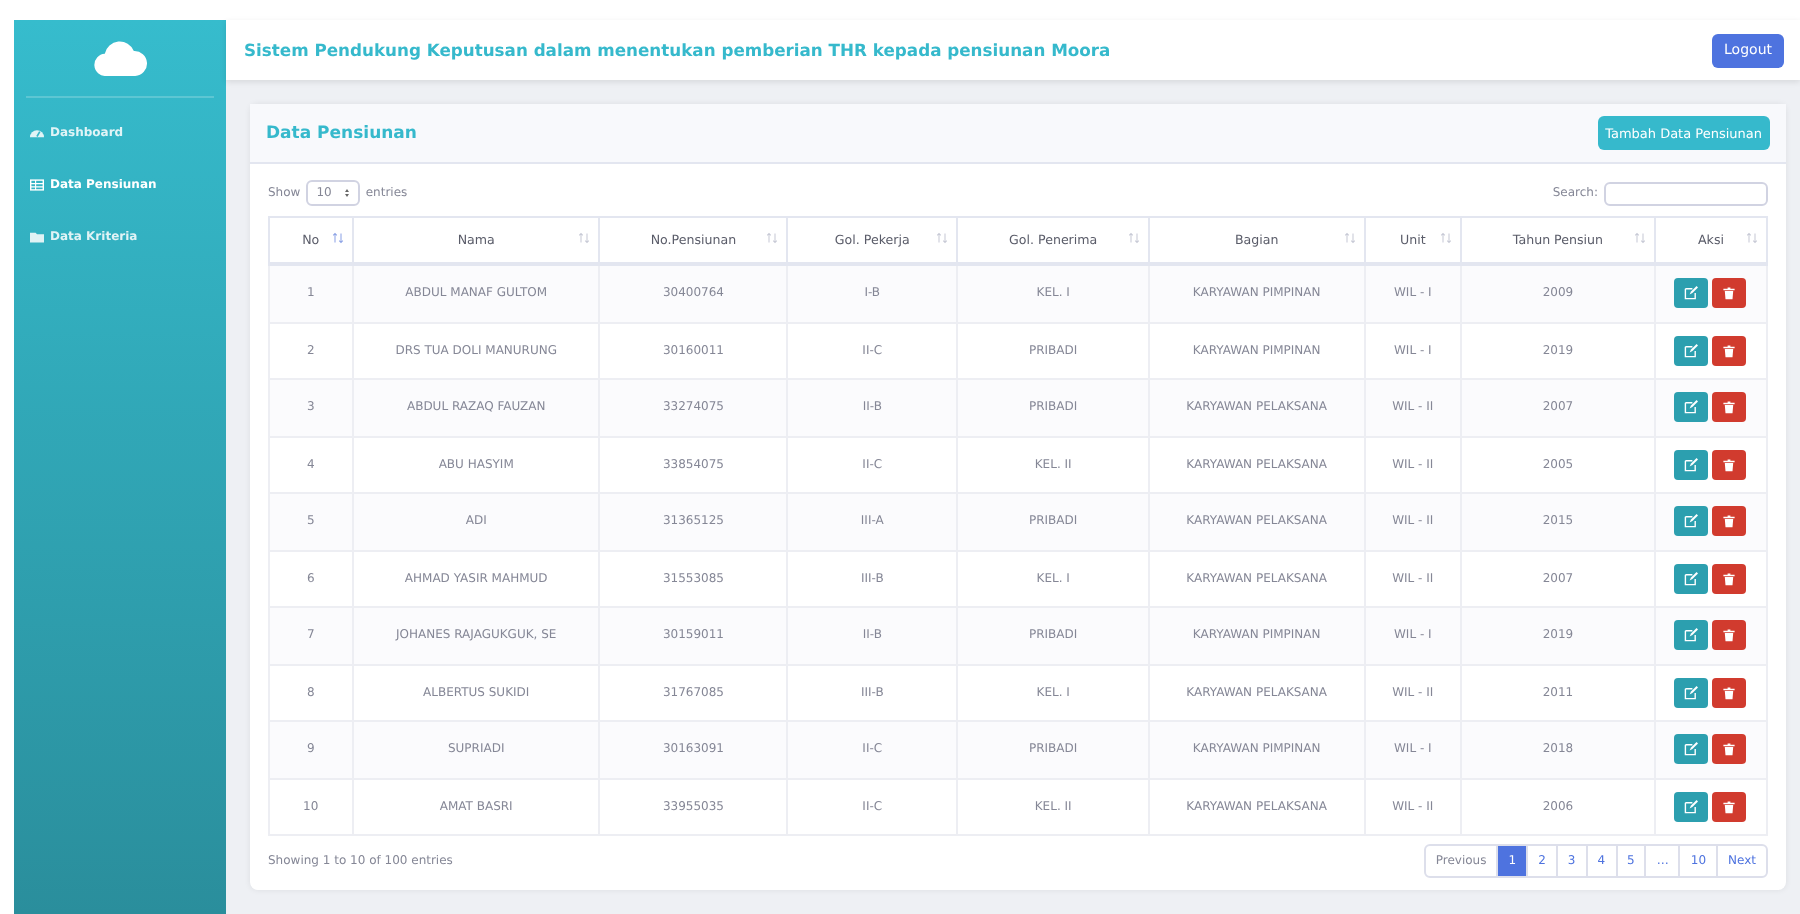  Describe the element at coordinates (1686, 193) in the screenshot. I see `search-field` at that location.